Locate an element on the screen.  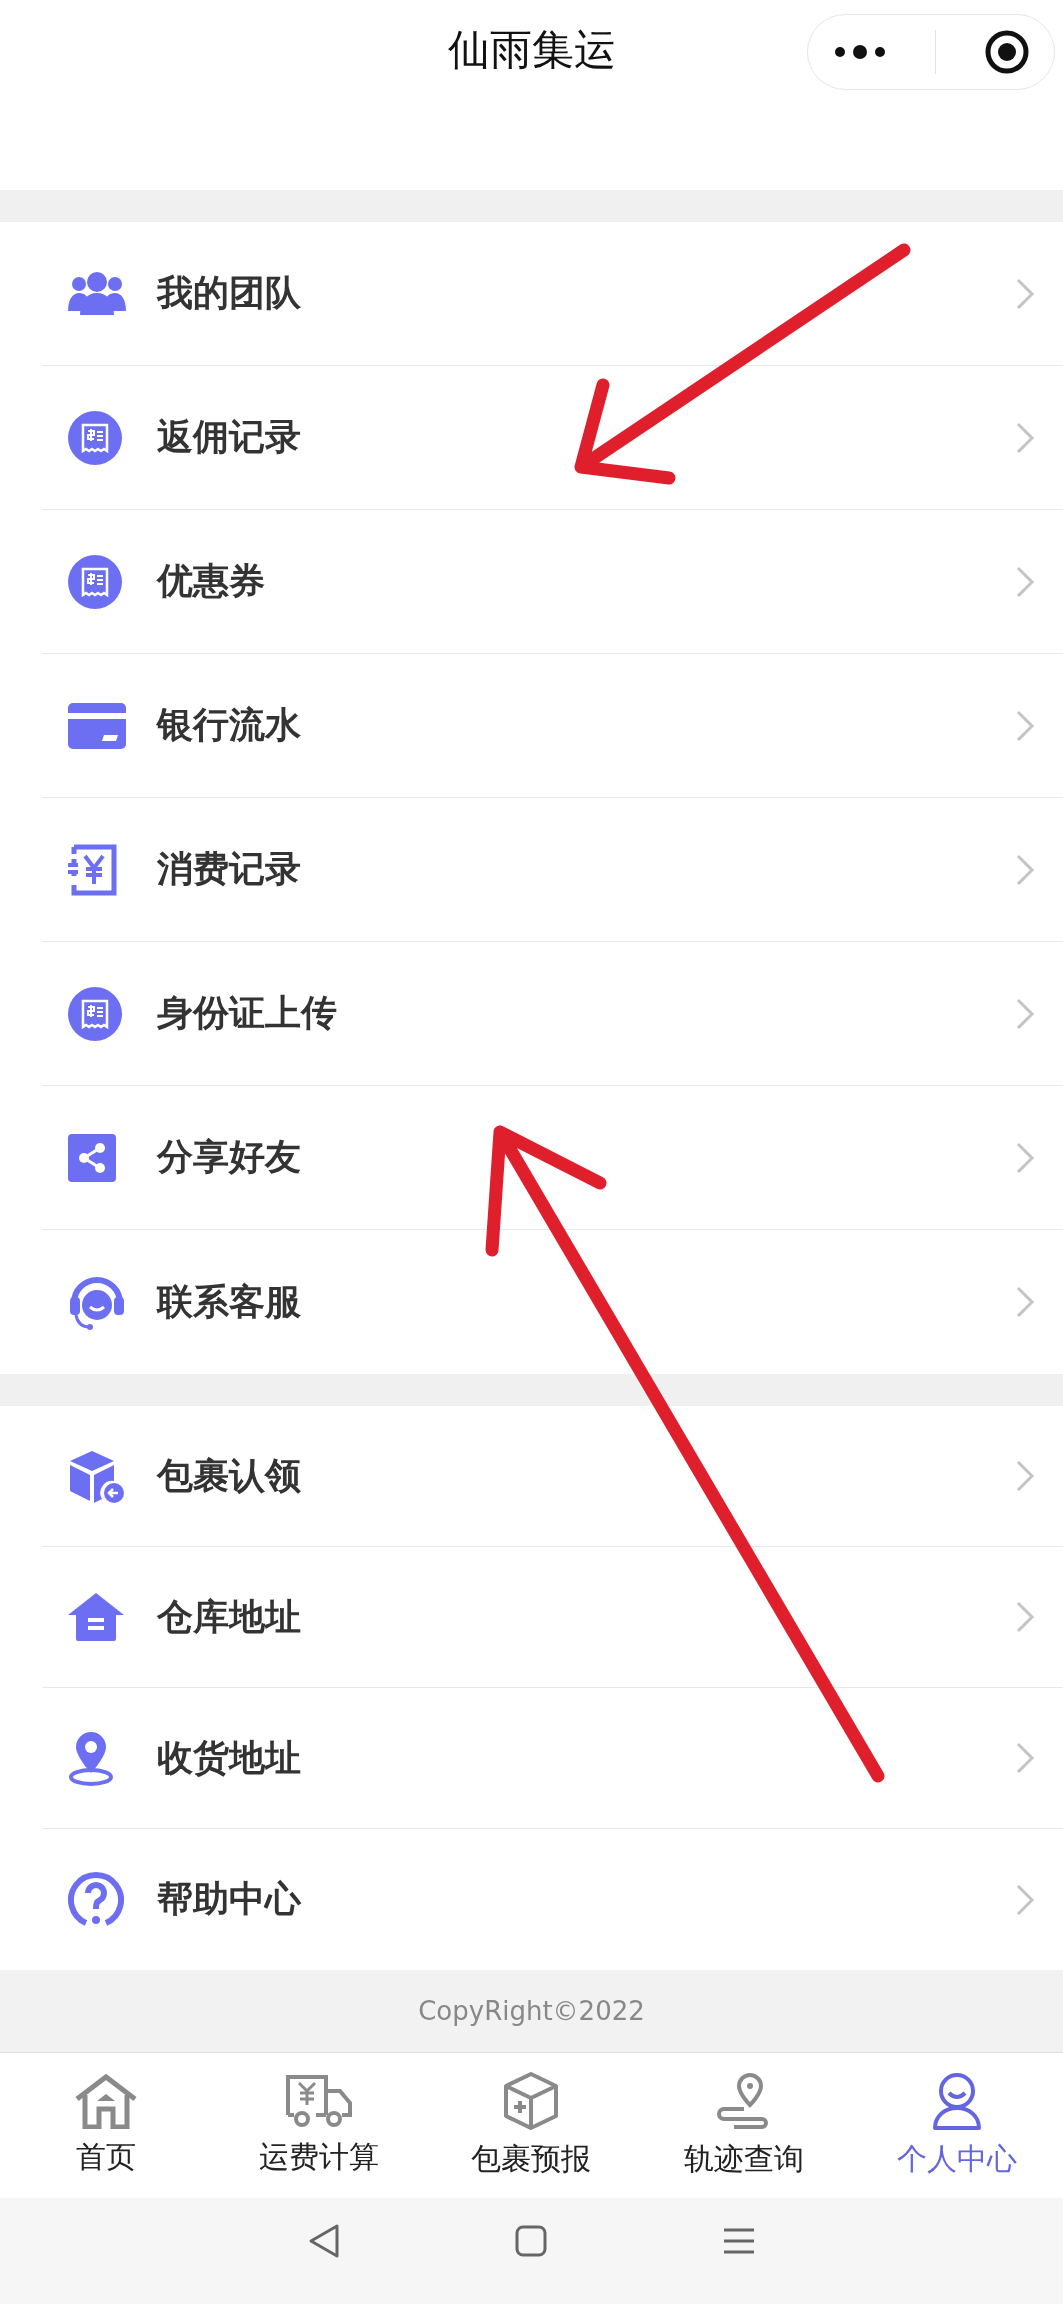
tab: 包裹预报 is located at coordinates (531, 2125).